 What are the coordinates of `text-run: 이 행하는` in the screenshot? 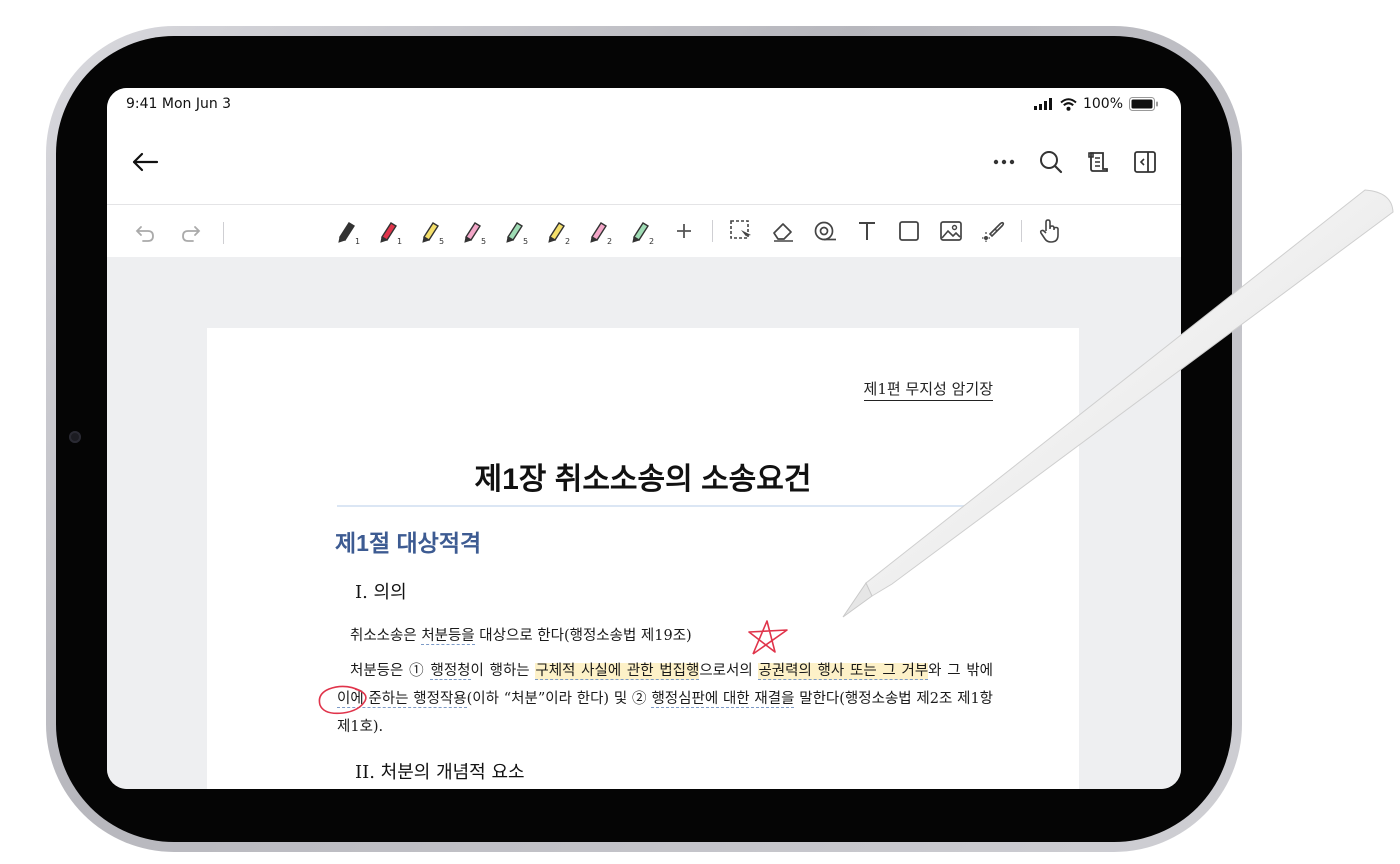 It's located at (503, 671).